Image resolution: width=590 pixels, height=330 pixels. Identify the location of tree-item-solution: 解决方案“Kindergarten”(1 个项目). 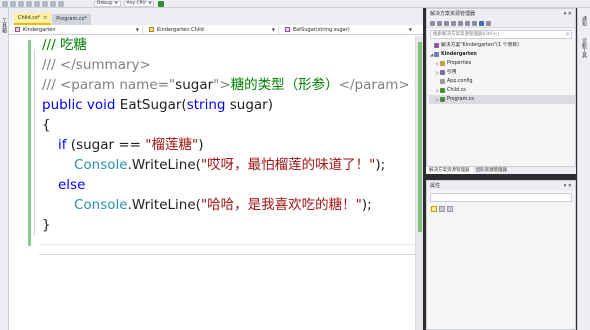
(502, 45).